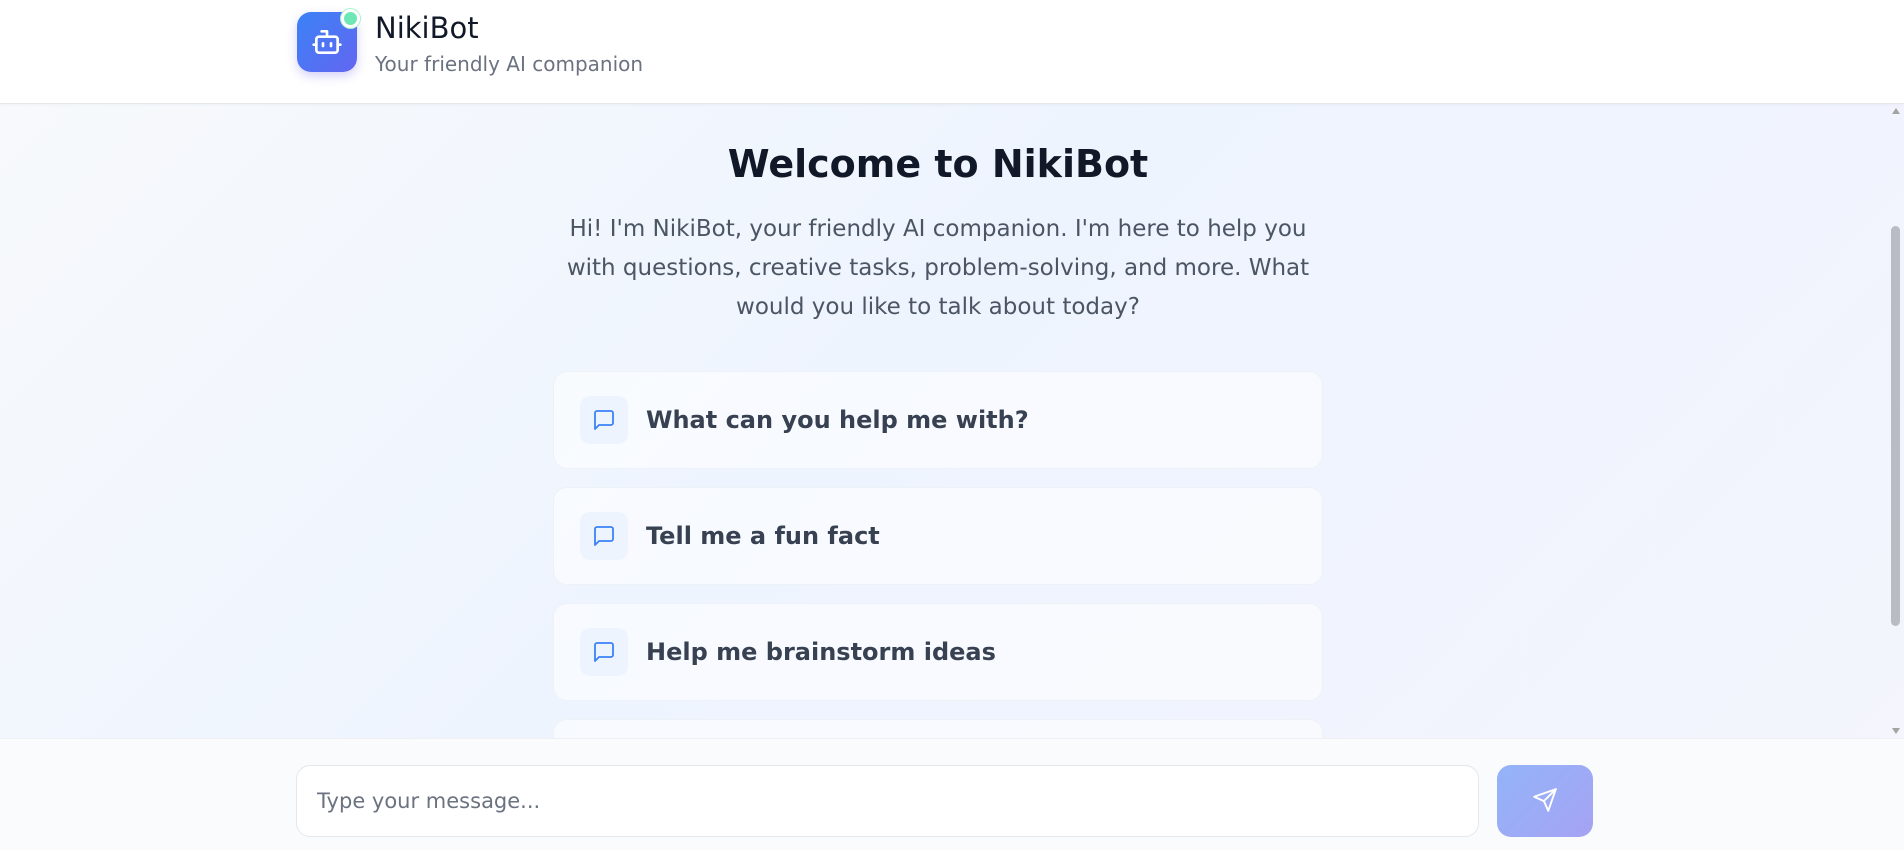  I want to click on suggestion-card: Help me brainstorm ideas, so click(938, 652).